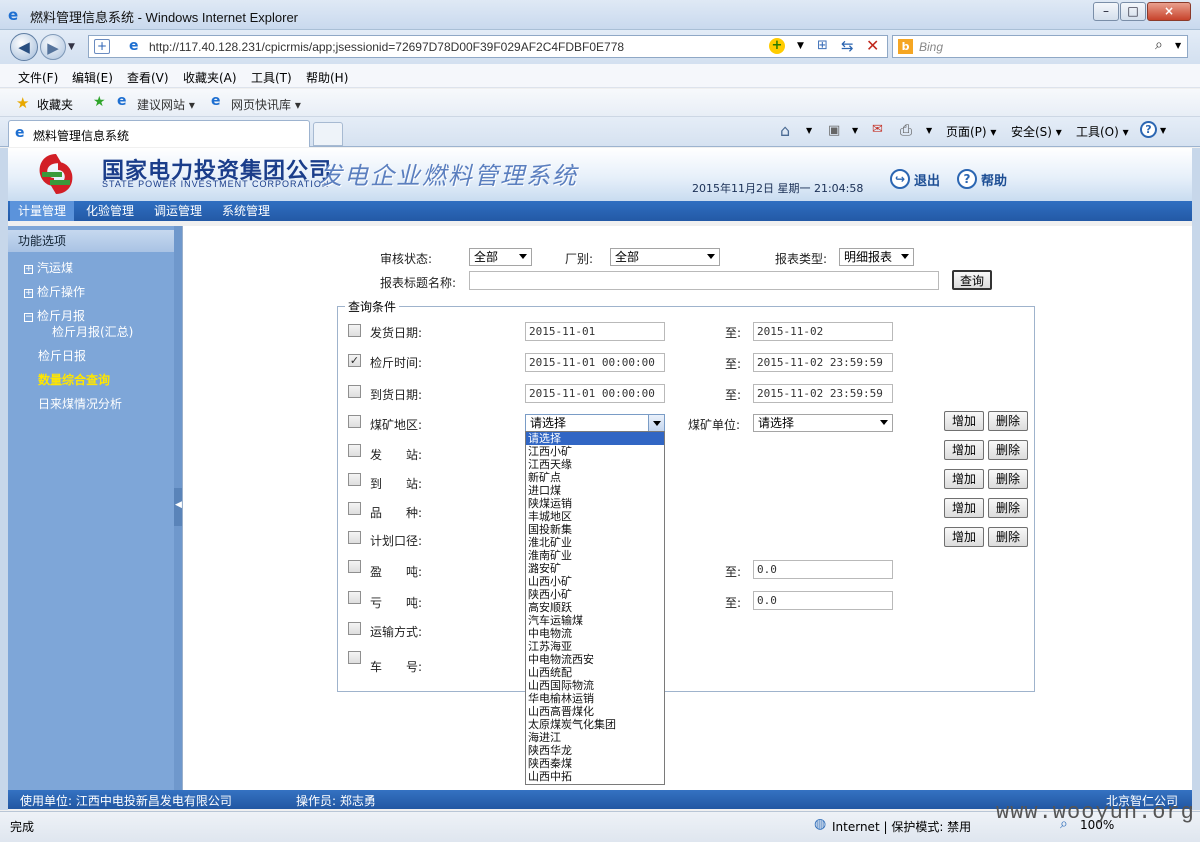 This screenshot has width=1200, height=842. What do you see at coordinates (99, 102) in the screenshot?
I see `add-favorites-icon: ★` at bounding box center [99, 102].